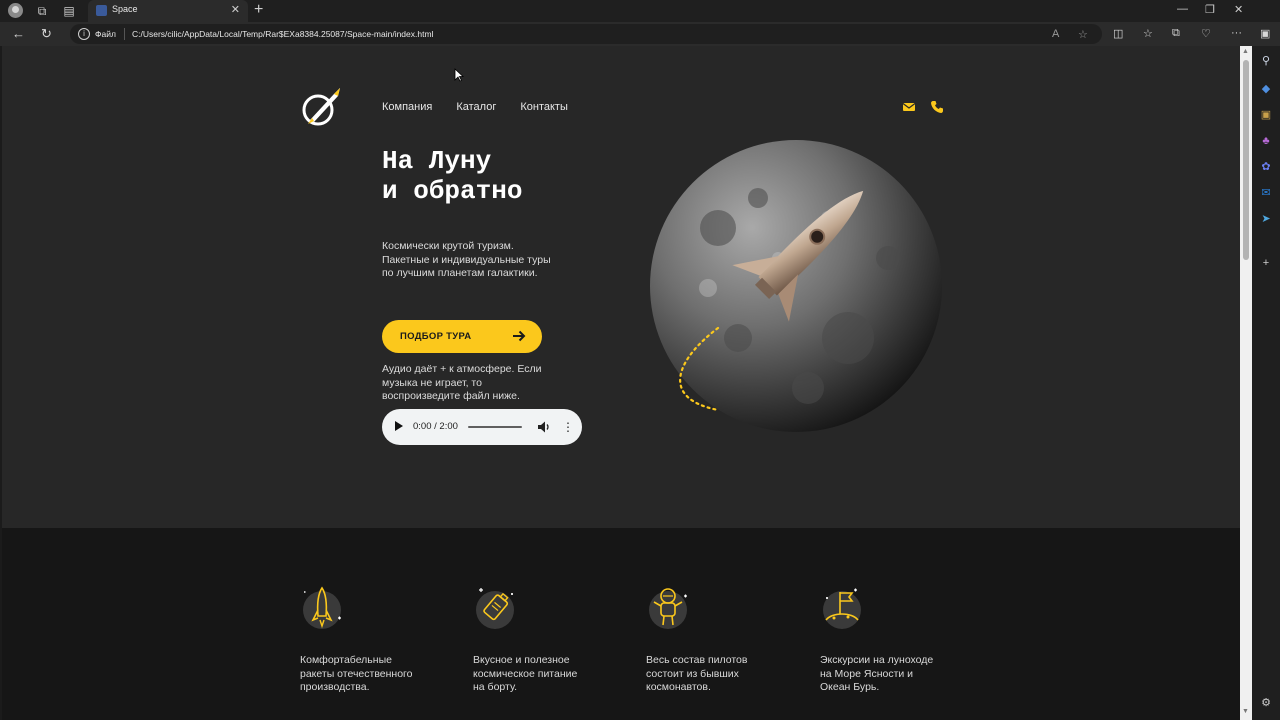  Describe the element at coordinates (909, 107) in the screenshot. I see `mail-icon` at that location.